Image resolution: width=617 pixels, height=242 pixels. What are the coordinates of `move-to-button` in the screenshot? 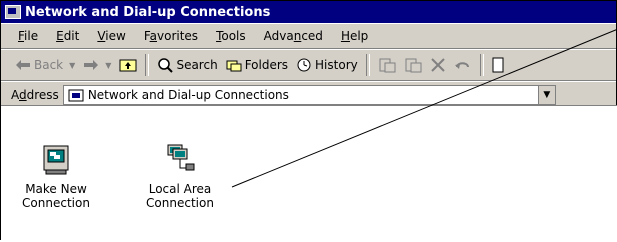 It's located at (387, 65).